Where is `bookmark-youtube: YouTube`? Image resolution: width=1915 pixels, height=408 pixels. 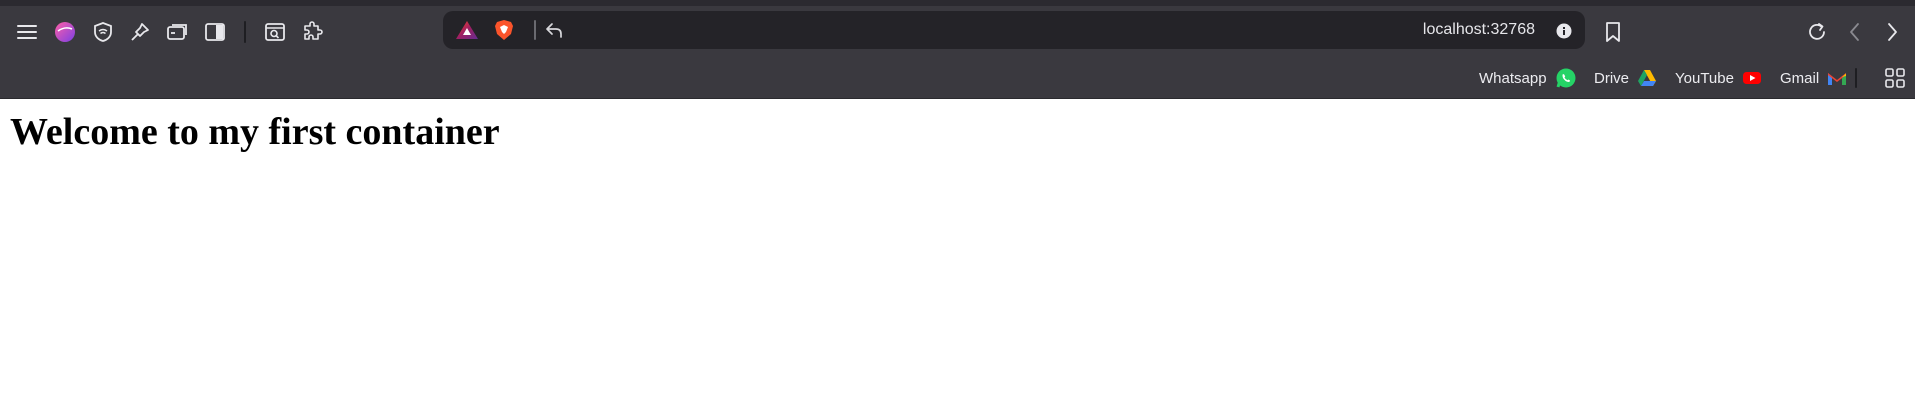
bookmark-youtube: YouTube is located at coordinates (1718, 78).